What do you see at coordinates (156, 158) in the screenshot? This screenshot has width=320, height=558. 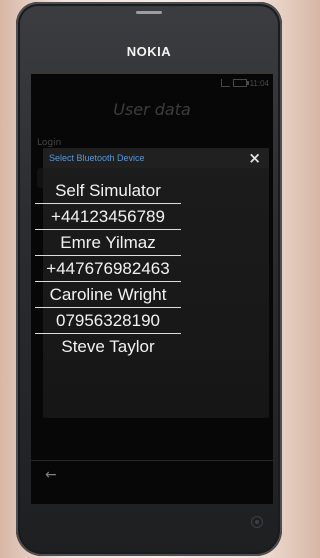 I see `dialog-header: Select Bluetooth Device ×` at bounding box center [156, 158].